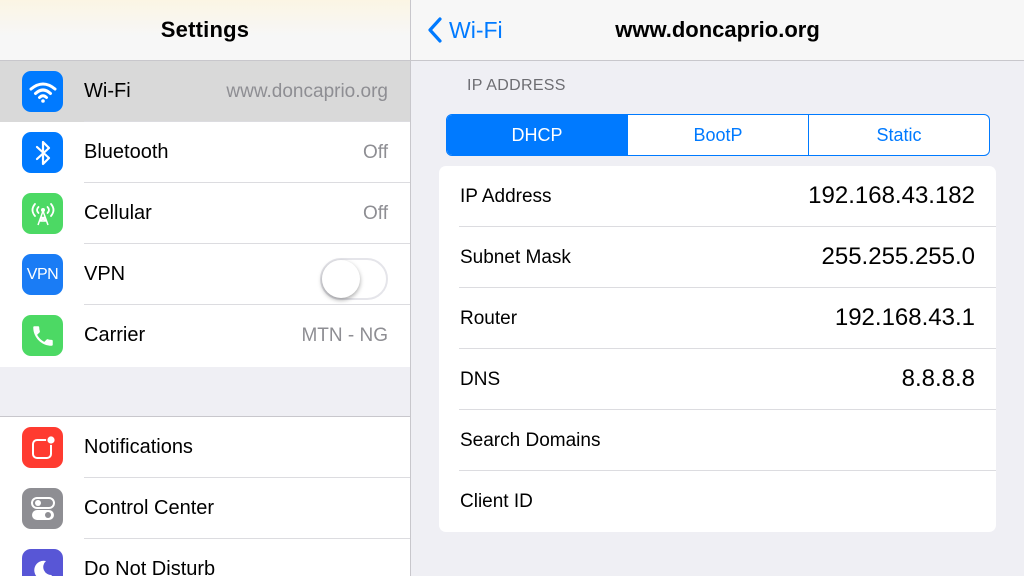 This screenshot has height=576, width=1024. What do you see at coordinates (717, 501) in the screenshot?
I see `client-id-row: Client ID` at bounding box center [717, 501].